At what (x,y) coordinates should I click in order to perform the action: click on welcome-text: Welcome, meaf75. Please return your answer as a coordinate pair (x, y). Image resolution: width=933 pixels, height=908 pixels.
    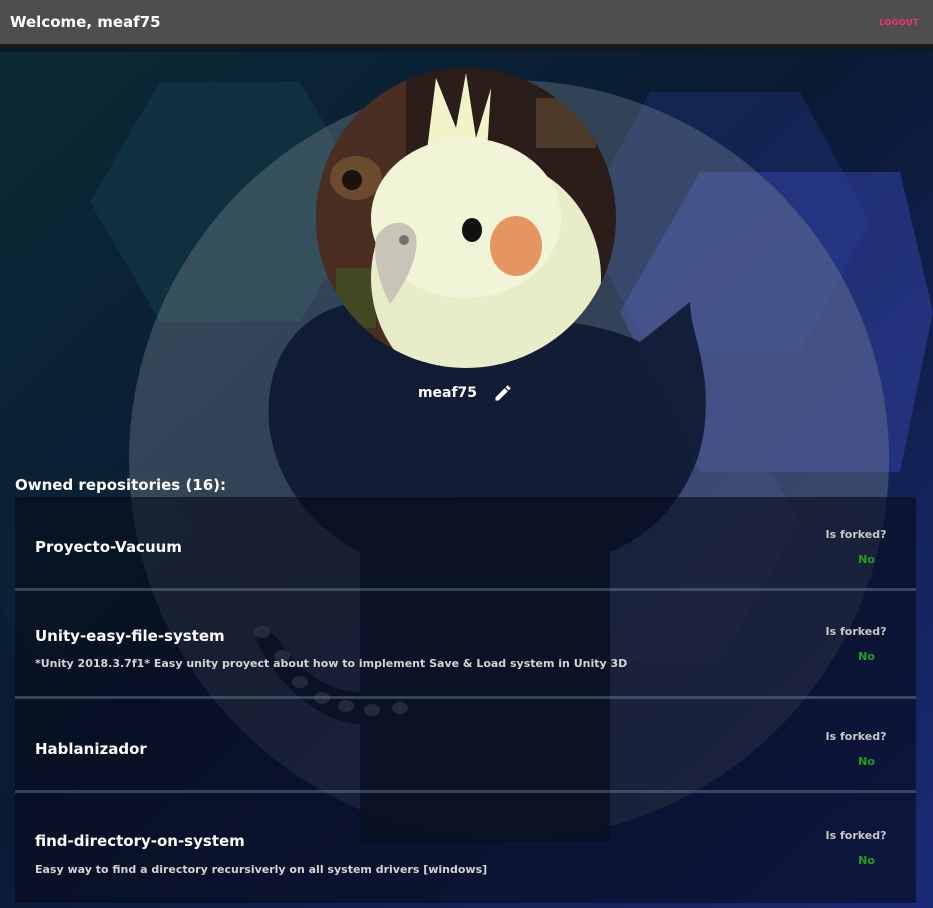
    Looking at the image, I should click on (85, 22).